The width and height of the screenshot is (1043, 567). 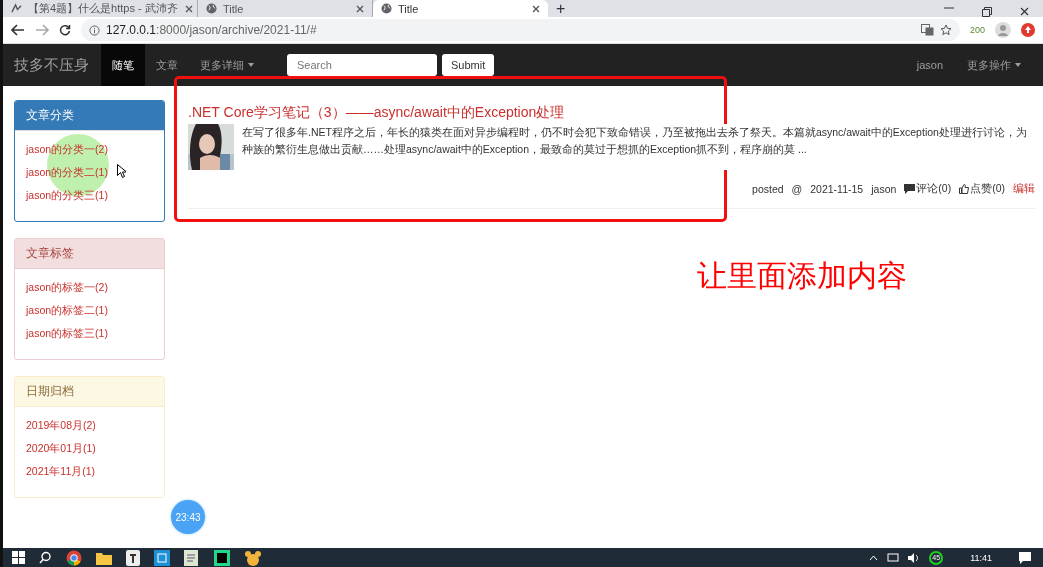 I want to click on translate-icon, so click(x=927, y=30).